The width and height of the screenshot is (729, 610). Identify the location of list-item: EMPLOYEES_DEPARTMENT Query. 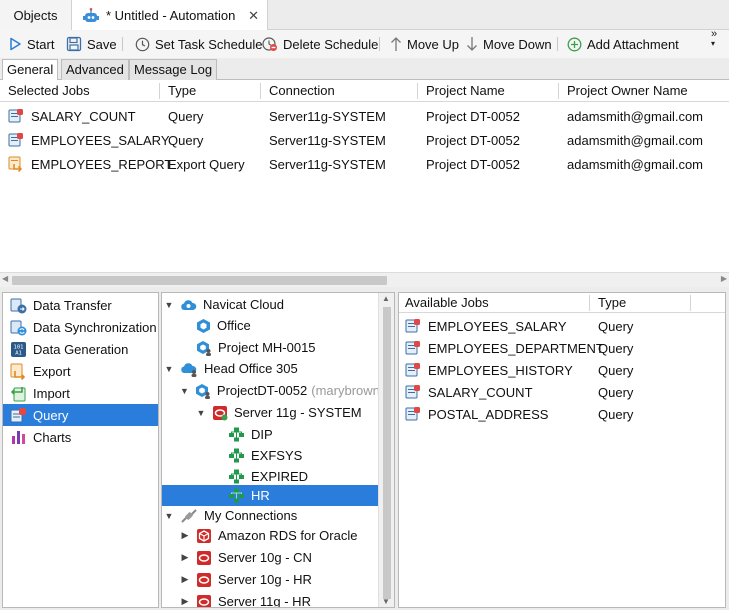
(562, 348).